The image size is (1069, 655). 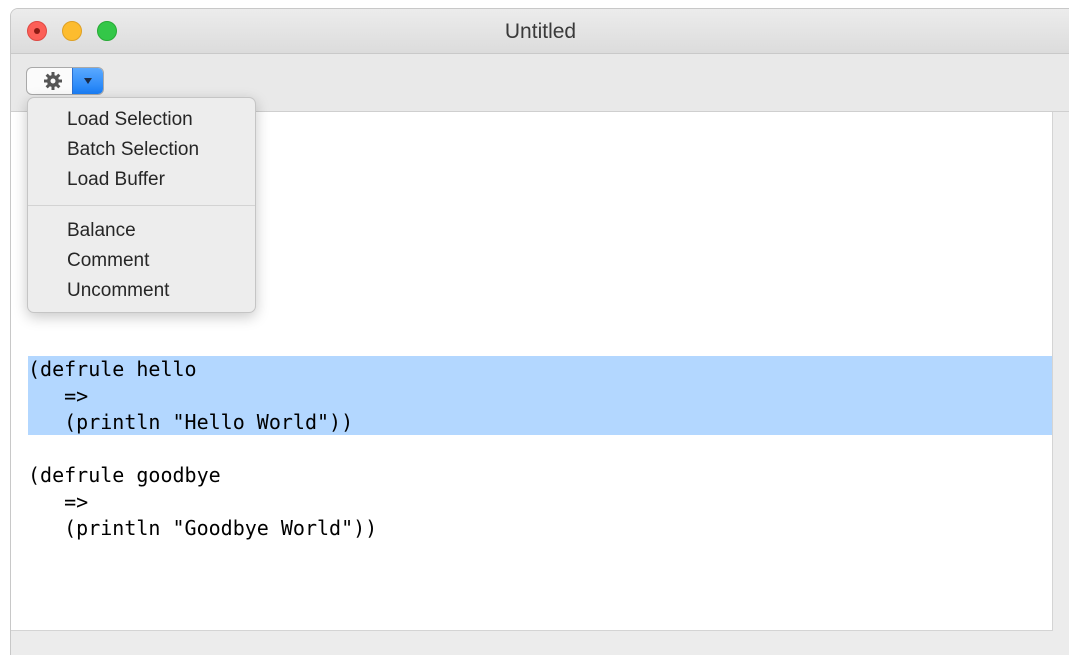 I want to click on menu-item-comment: Comment, so click(x=108, y=261).